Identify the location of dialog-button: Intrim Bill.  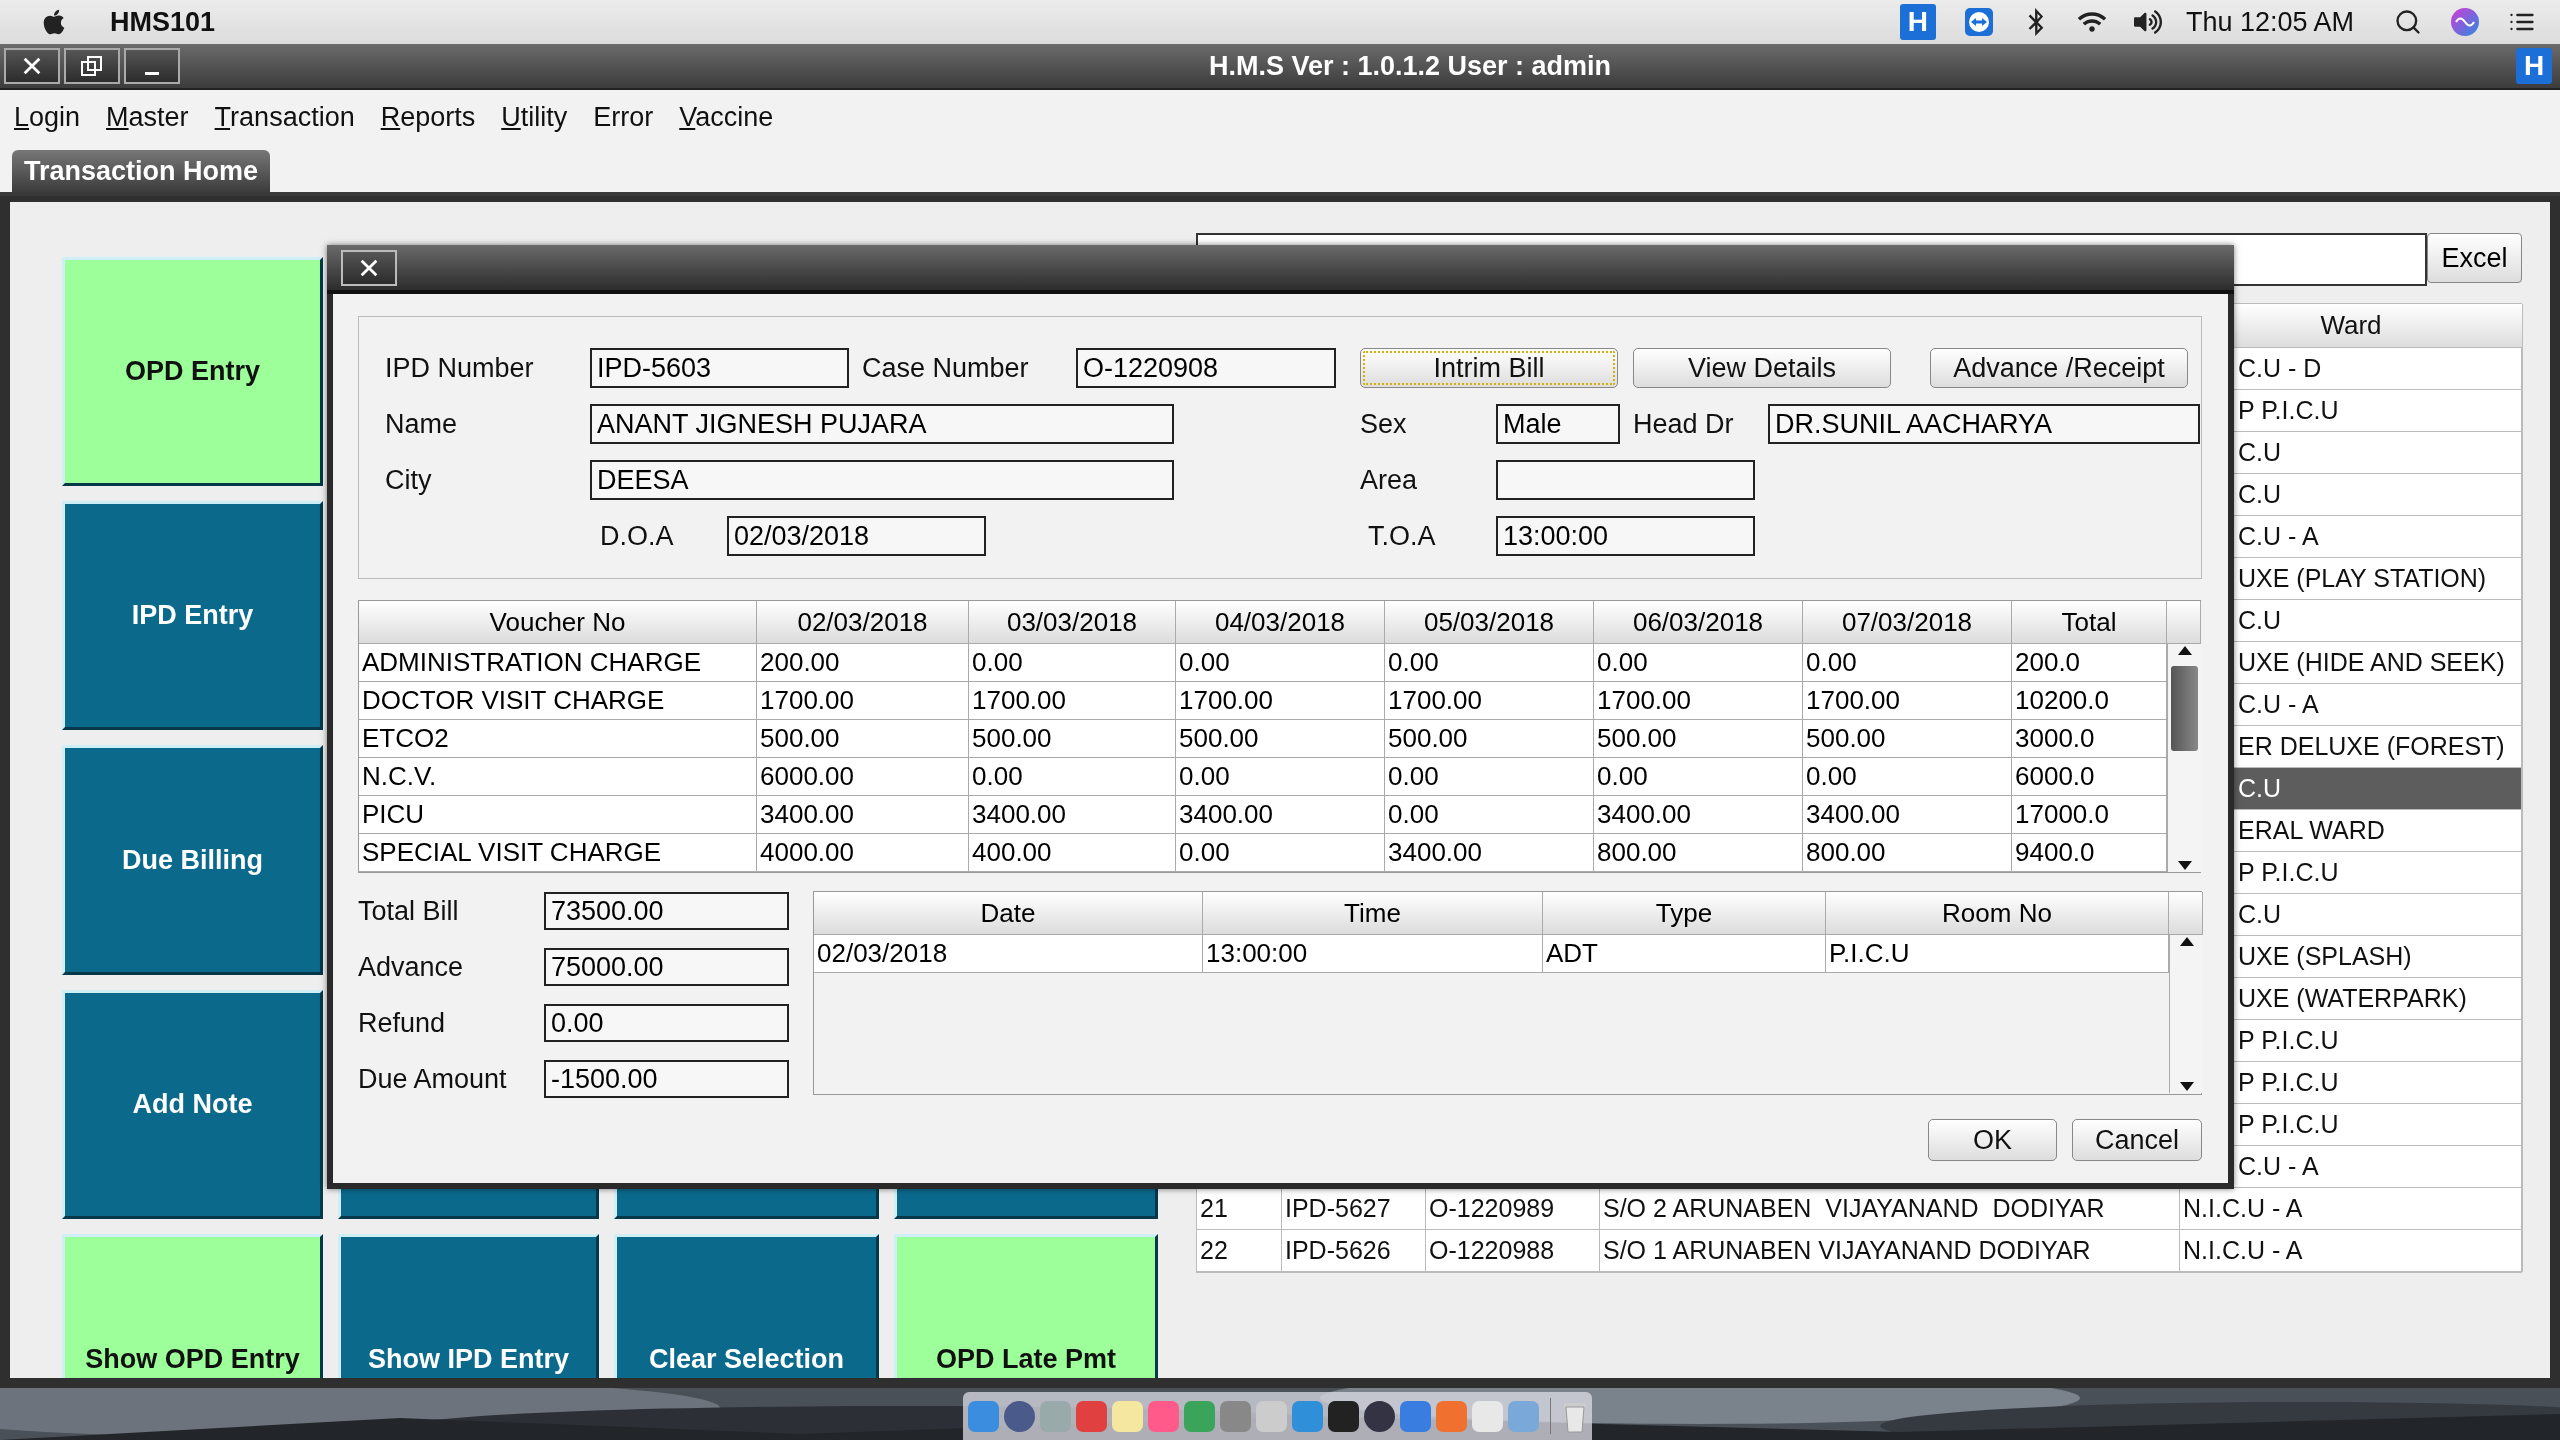
(1489, 368).